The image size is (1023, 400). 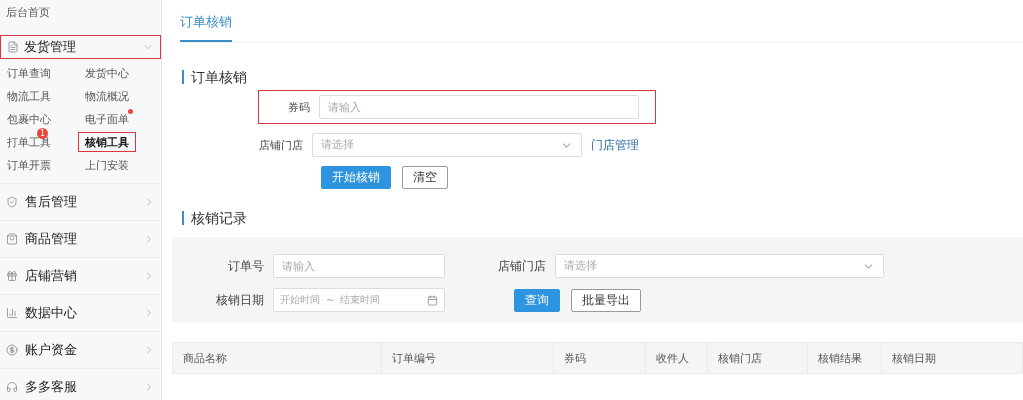 What do you see at coordinates (80, 384) in the screenshot?
I see `menu-group: 多多客服` at bounding box center [80, 384].